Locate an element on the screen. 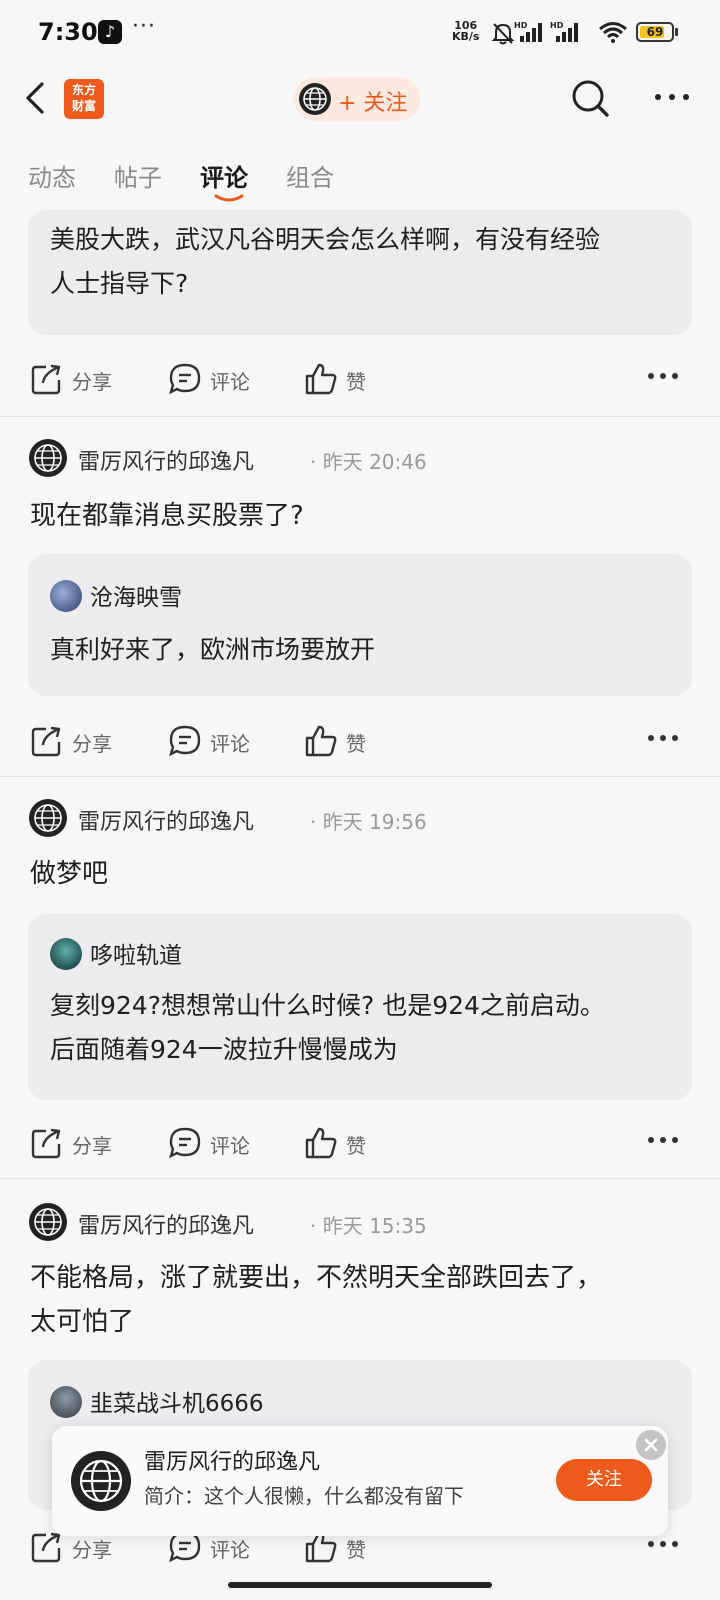  battery-icon: 69 is located at coordinates (655, 32).